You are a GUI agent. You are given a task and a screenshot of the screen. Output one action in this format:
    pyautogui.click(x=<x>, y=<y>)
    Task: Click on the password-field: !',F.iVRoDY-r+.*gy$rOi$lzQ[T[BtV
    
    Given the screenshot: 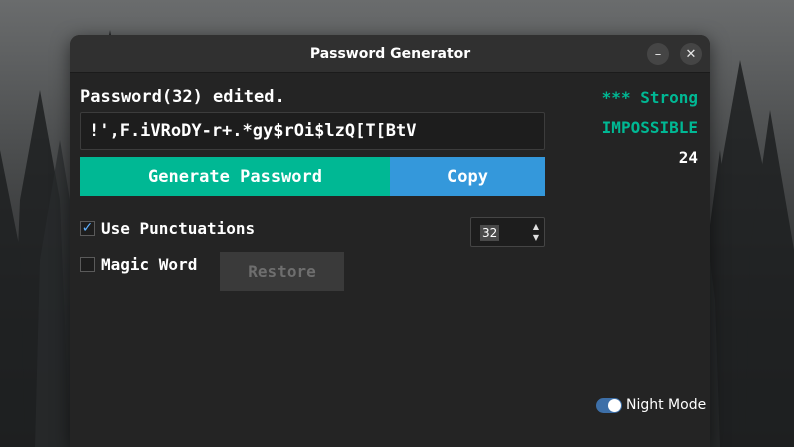 What is the action you would take?
    pyautogui.click(x=312, y=131)
    